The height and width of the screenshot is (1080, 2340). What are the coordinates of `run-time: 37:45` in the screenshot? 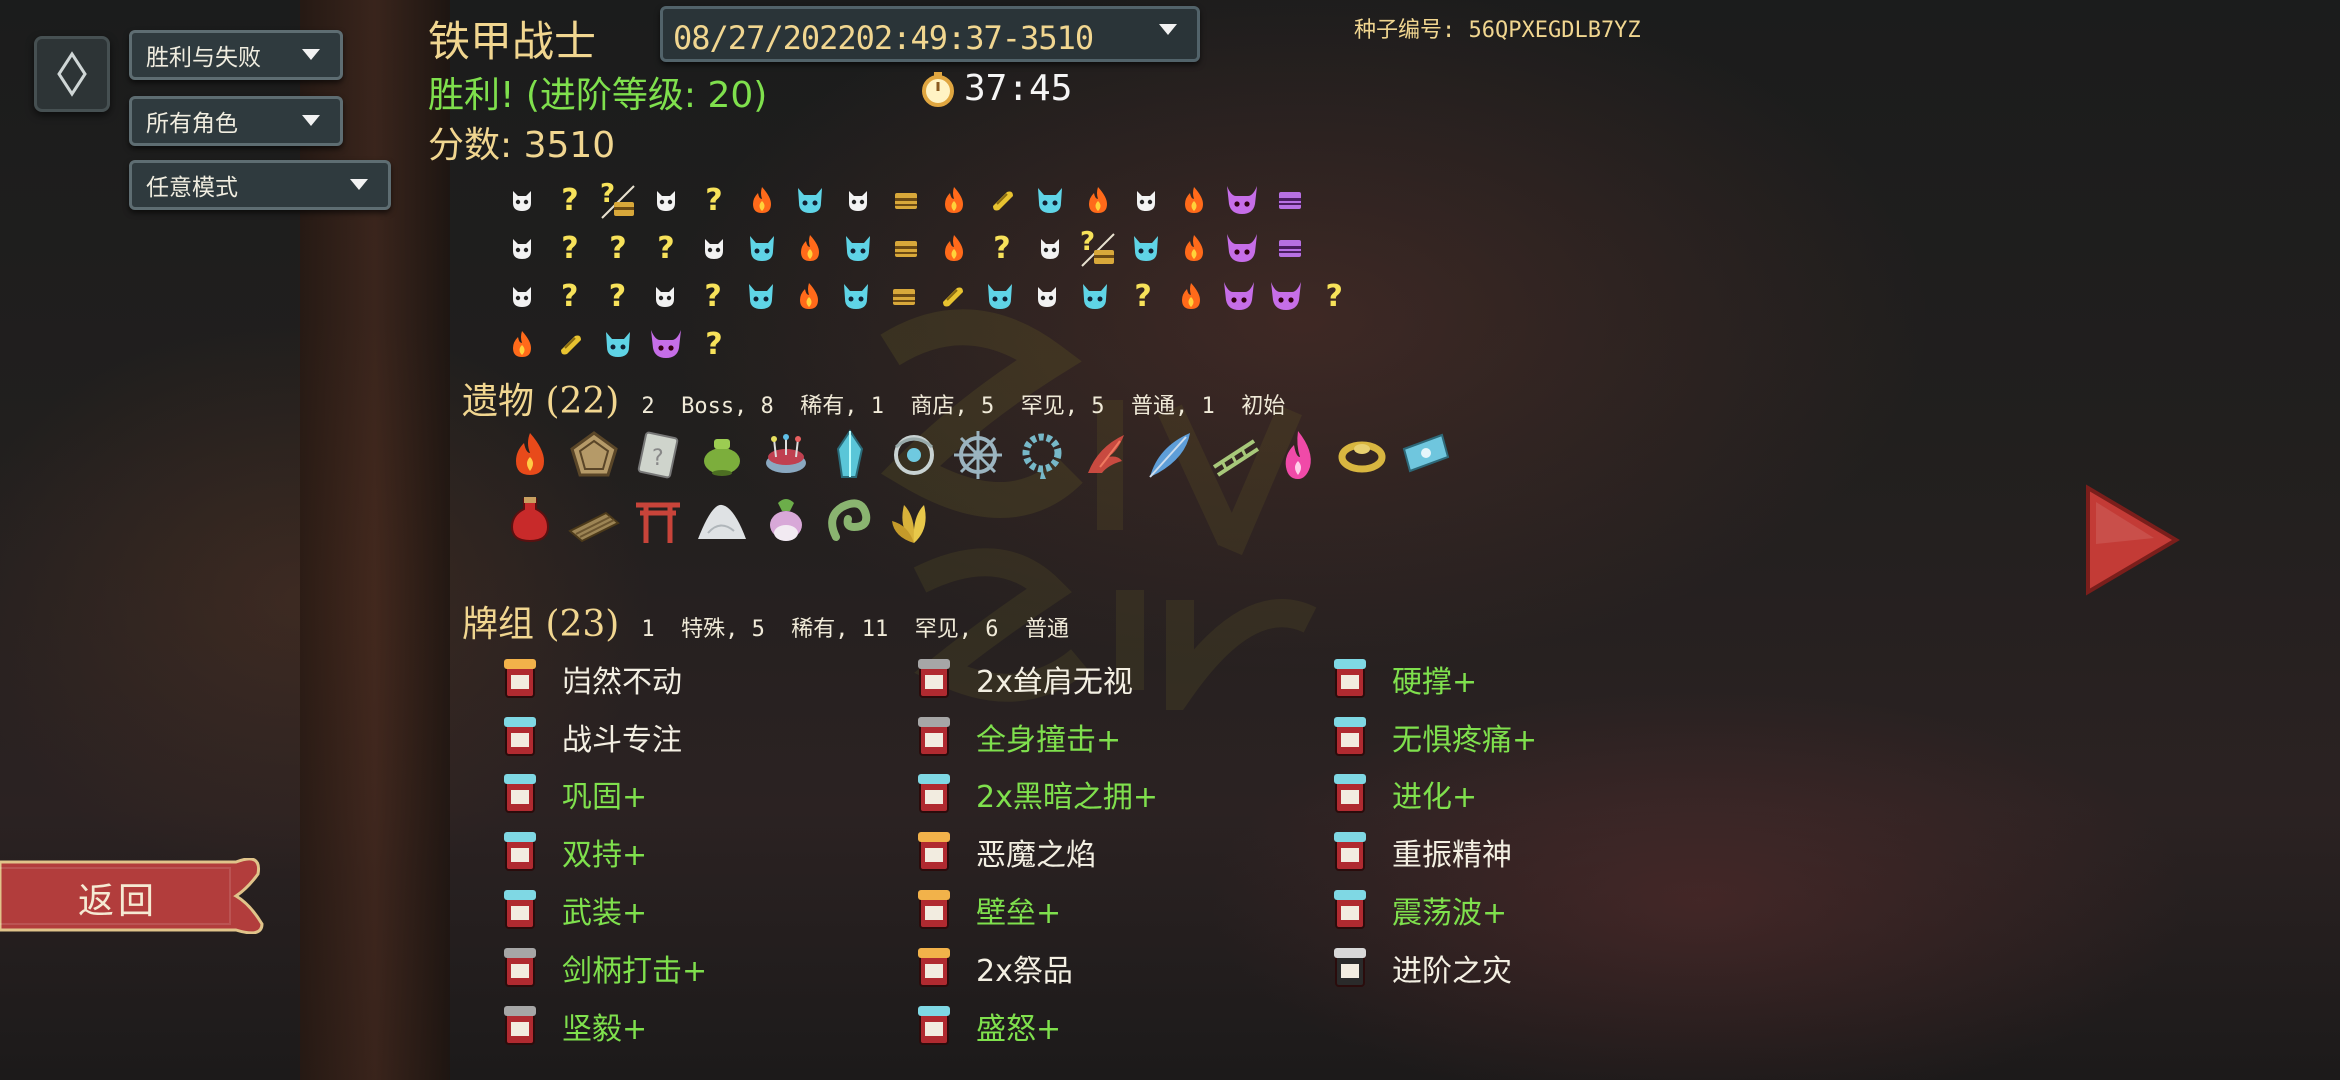 It's located at (1018, 88).